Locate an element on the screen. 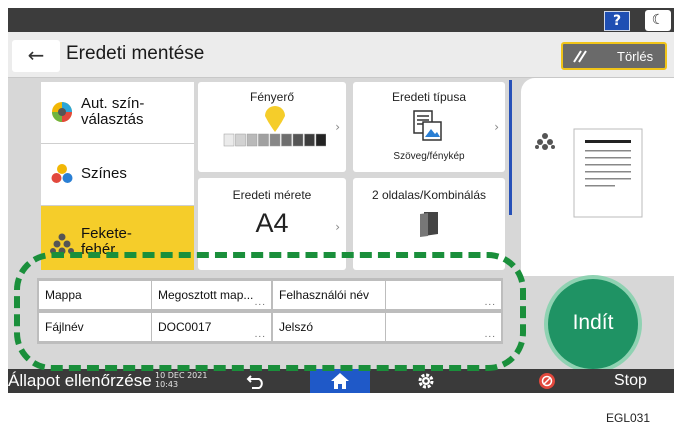  color-mode-auto: Aut. szín- választás is located at coordinates (117, 113).